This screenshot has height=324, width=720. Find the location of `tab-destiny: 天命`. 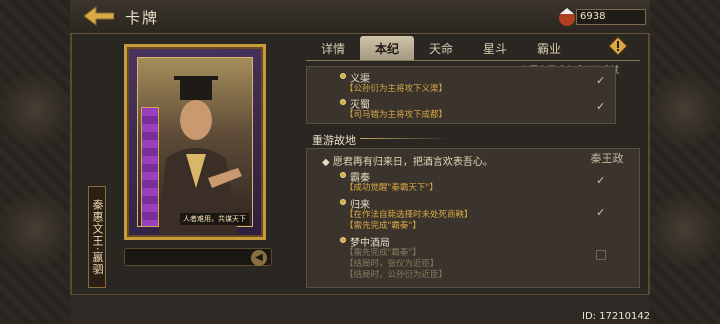

tab-destiny: 天命 is located at coordinates (441, 48).